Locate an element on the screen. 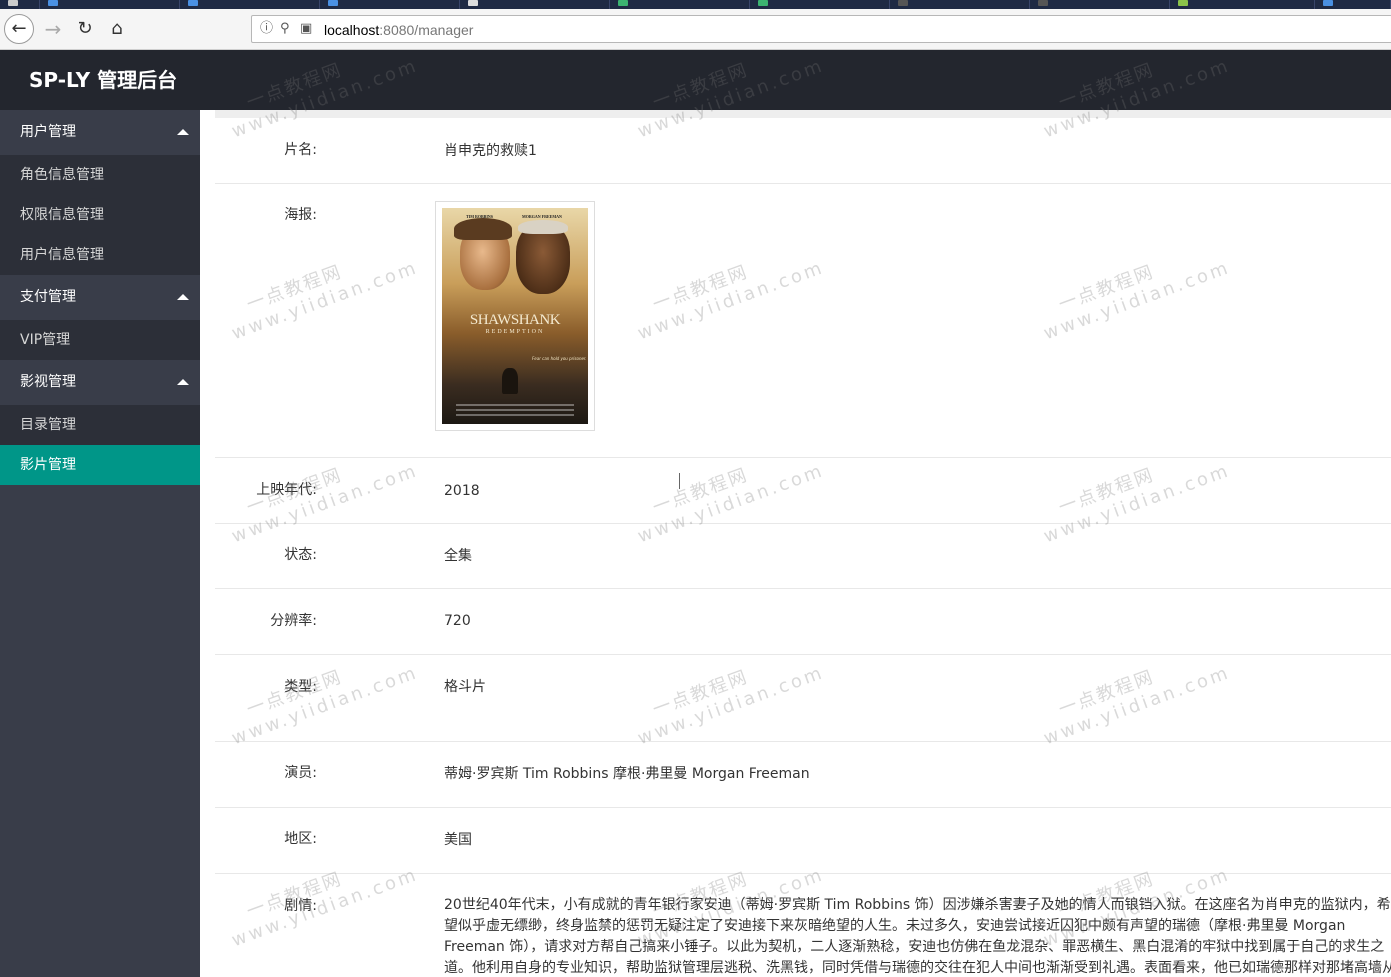 Image resolution: width=1391 pixels, height=977 pixels. field-value-region: 美国 is located at coordinates (458, 840).